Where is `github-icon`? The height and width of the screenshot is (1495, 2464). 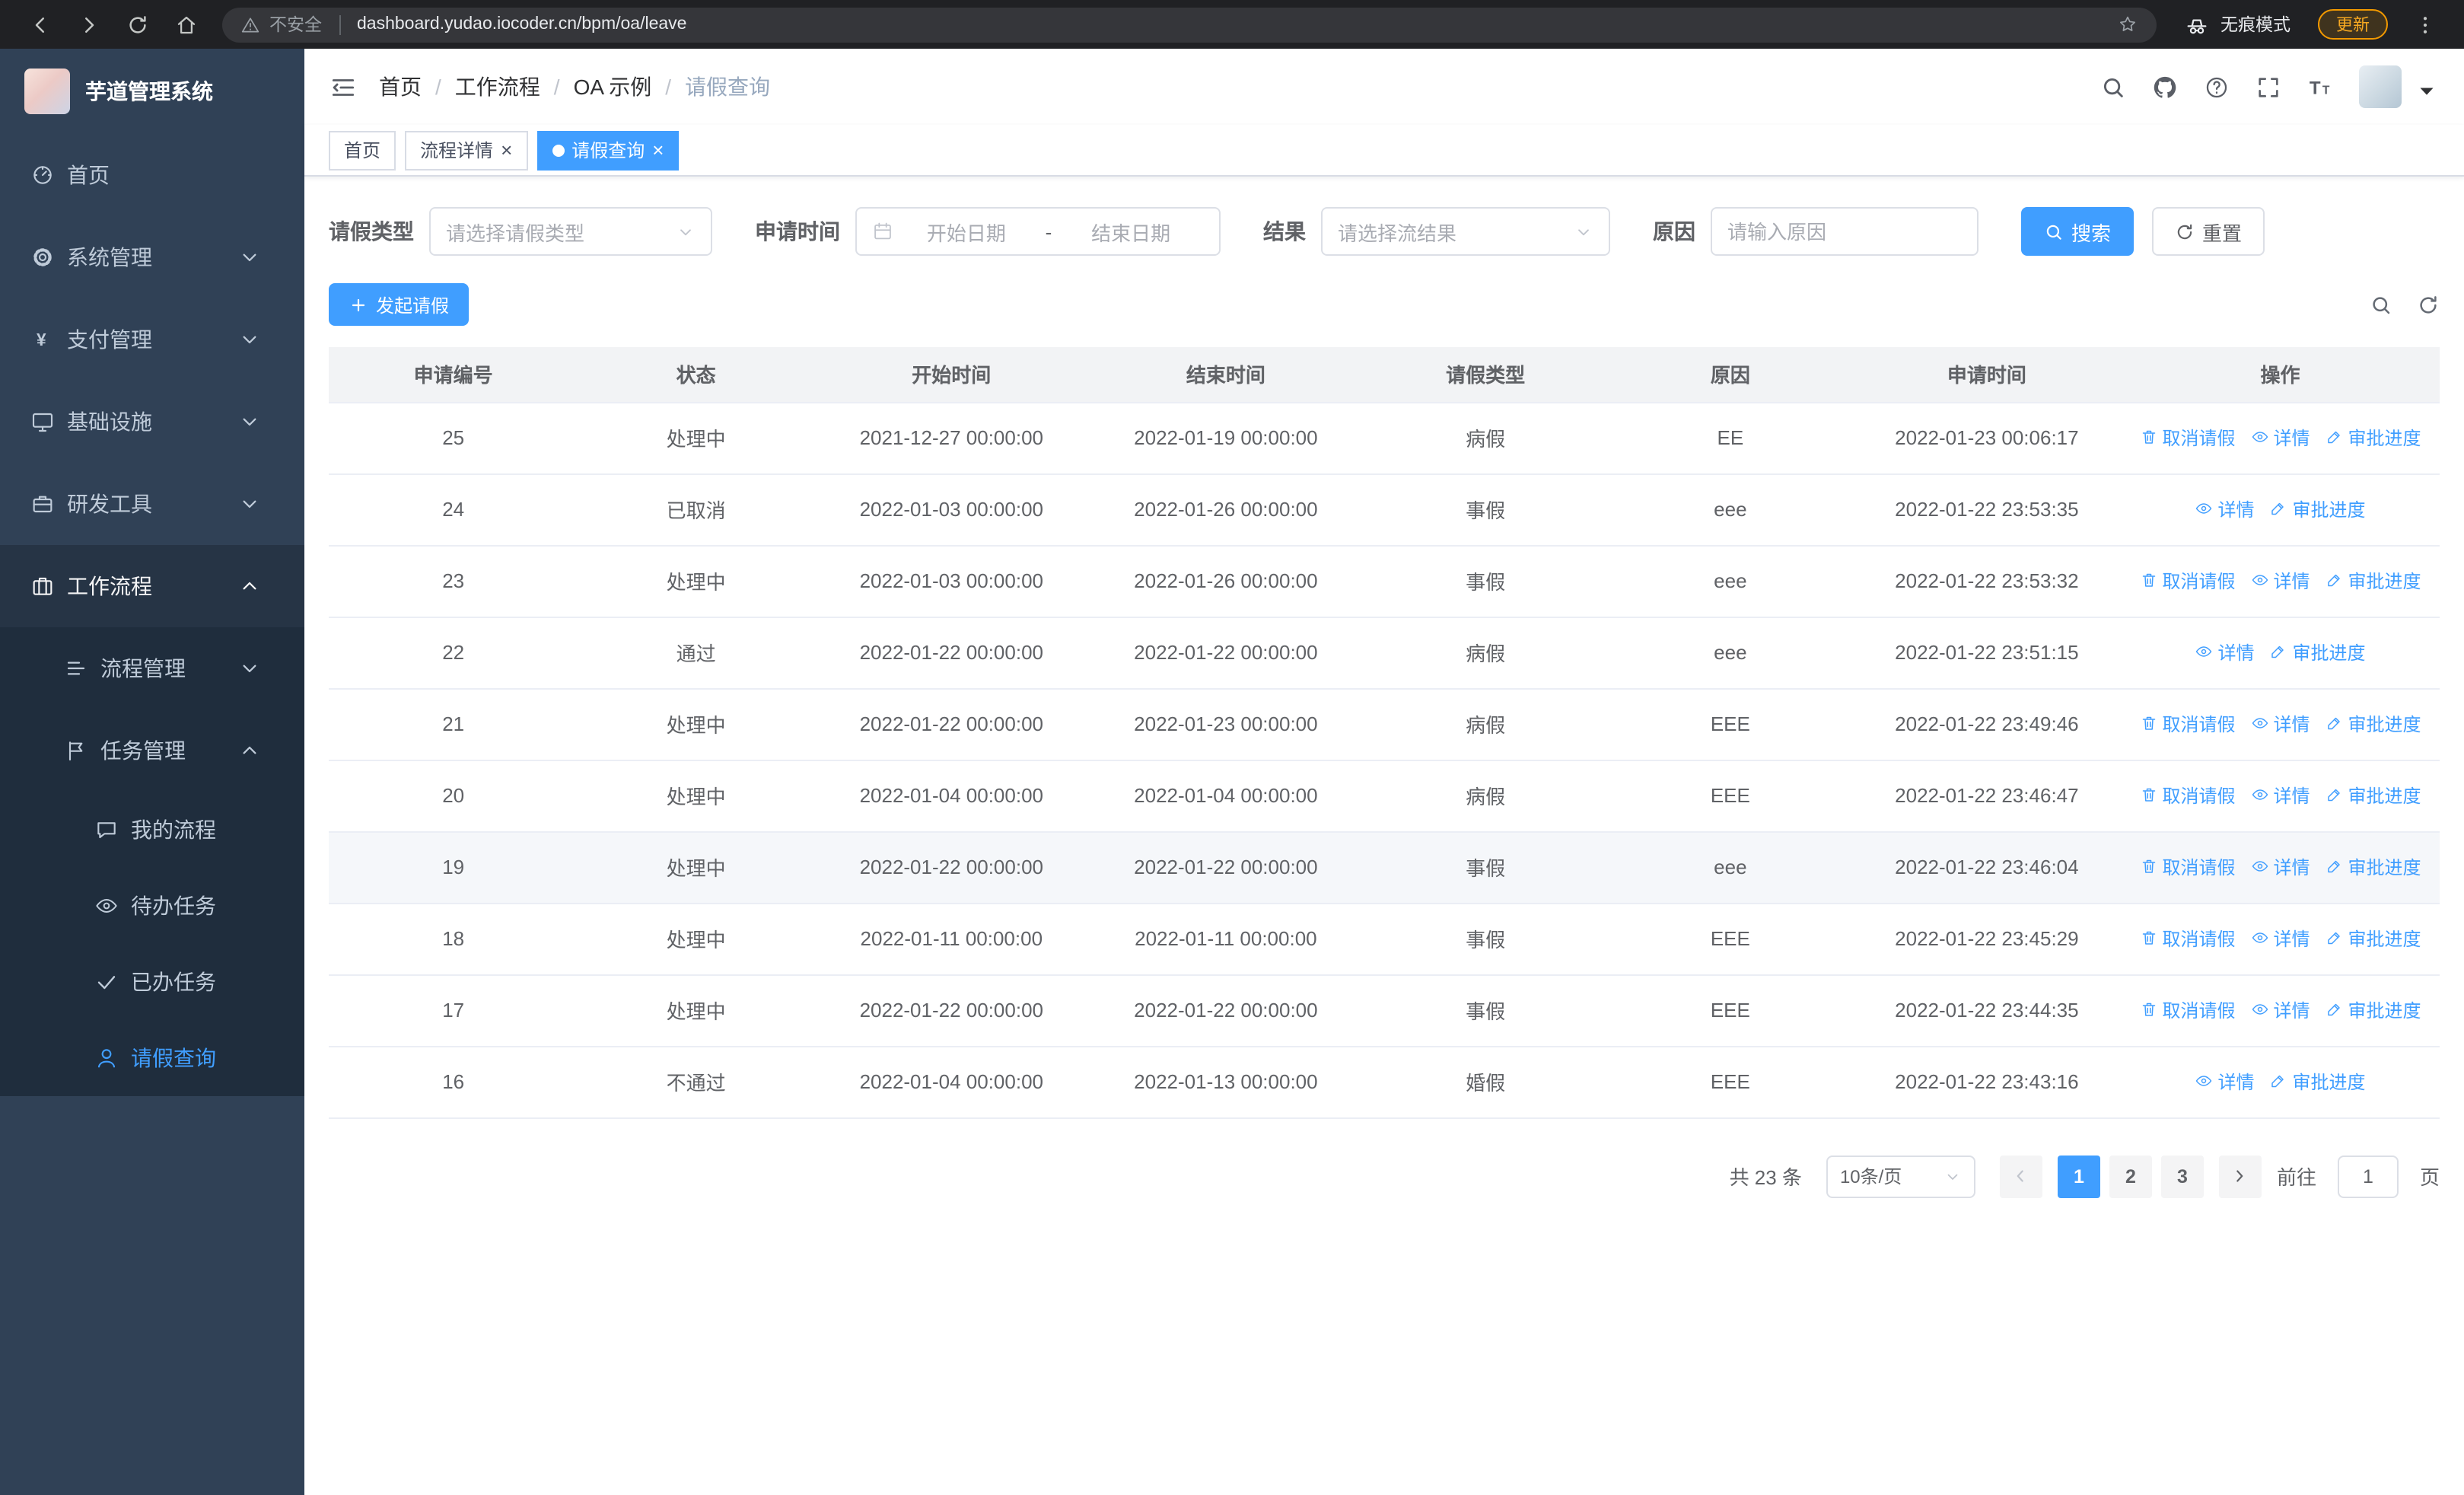
github-icon is located at coordinates (2165, 87).